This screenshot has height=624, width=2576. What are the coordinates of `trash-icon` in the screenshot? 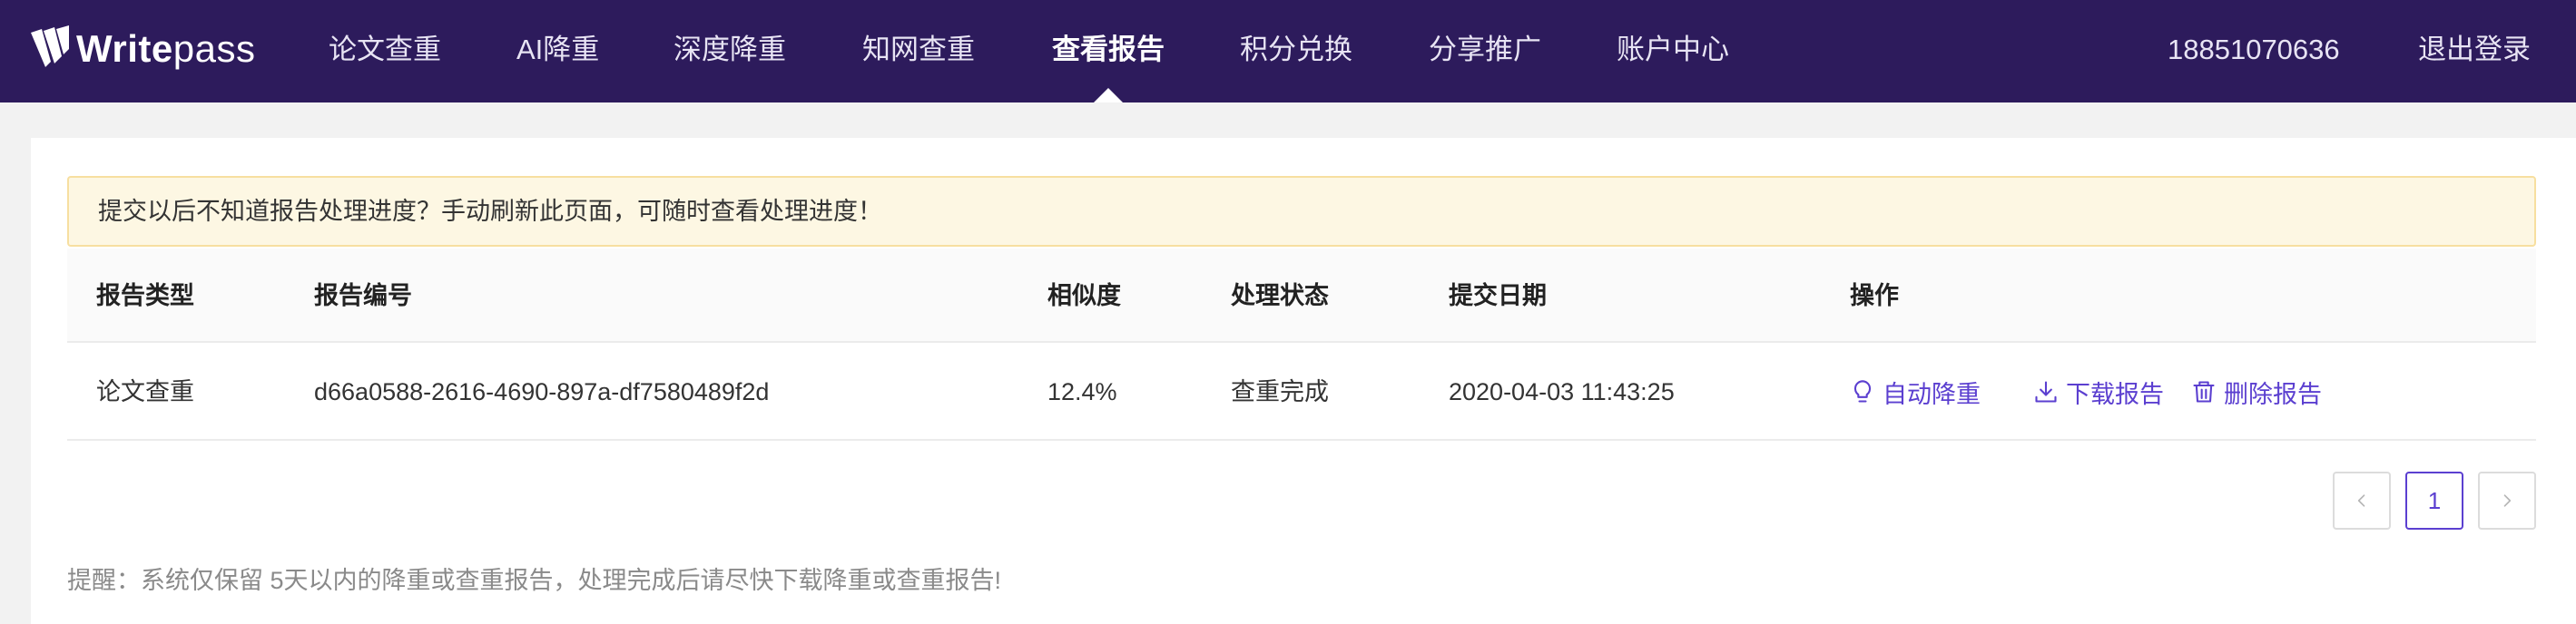 It's located at (2204, 392).